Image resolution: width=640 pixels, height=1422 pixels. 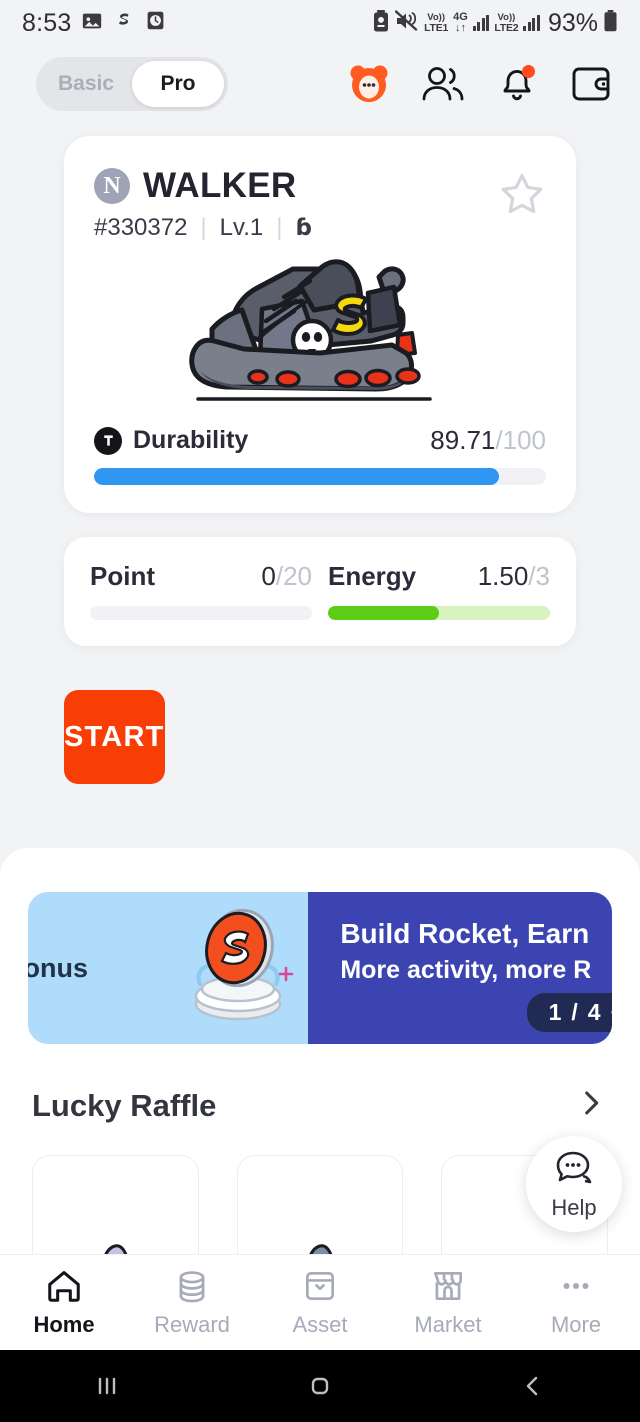 I want to click on nav-label-home: Home, so click(x=64, y=1324).